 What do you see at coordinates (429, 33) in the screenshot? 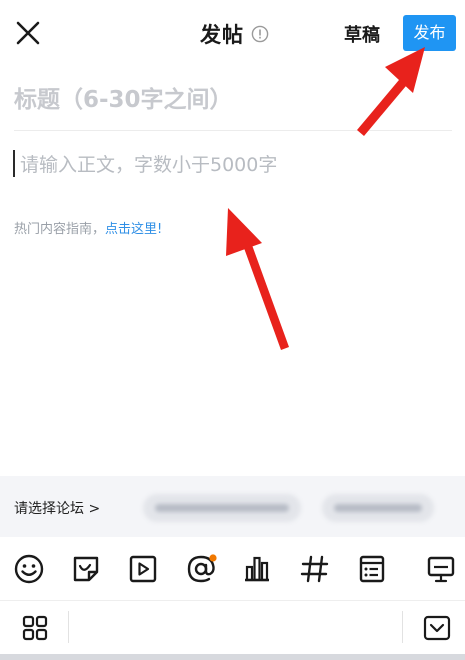
I see `publish-button: 发布` at bounding box center [429, 33].